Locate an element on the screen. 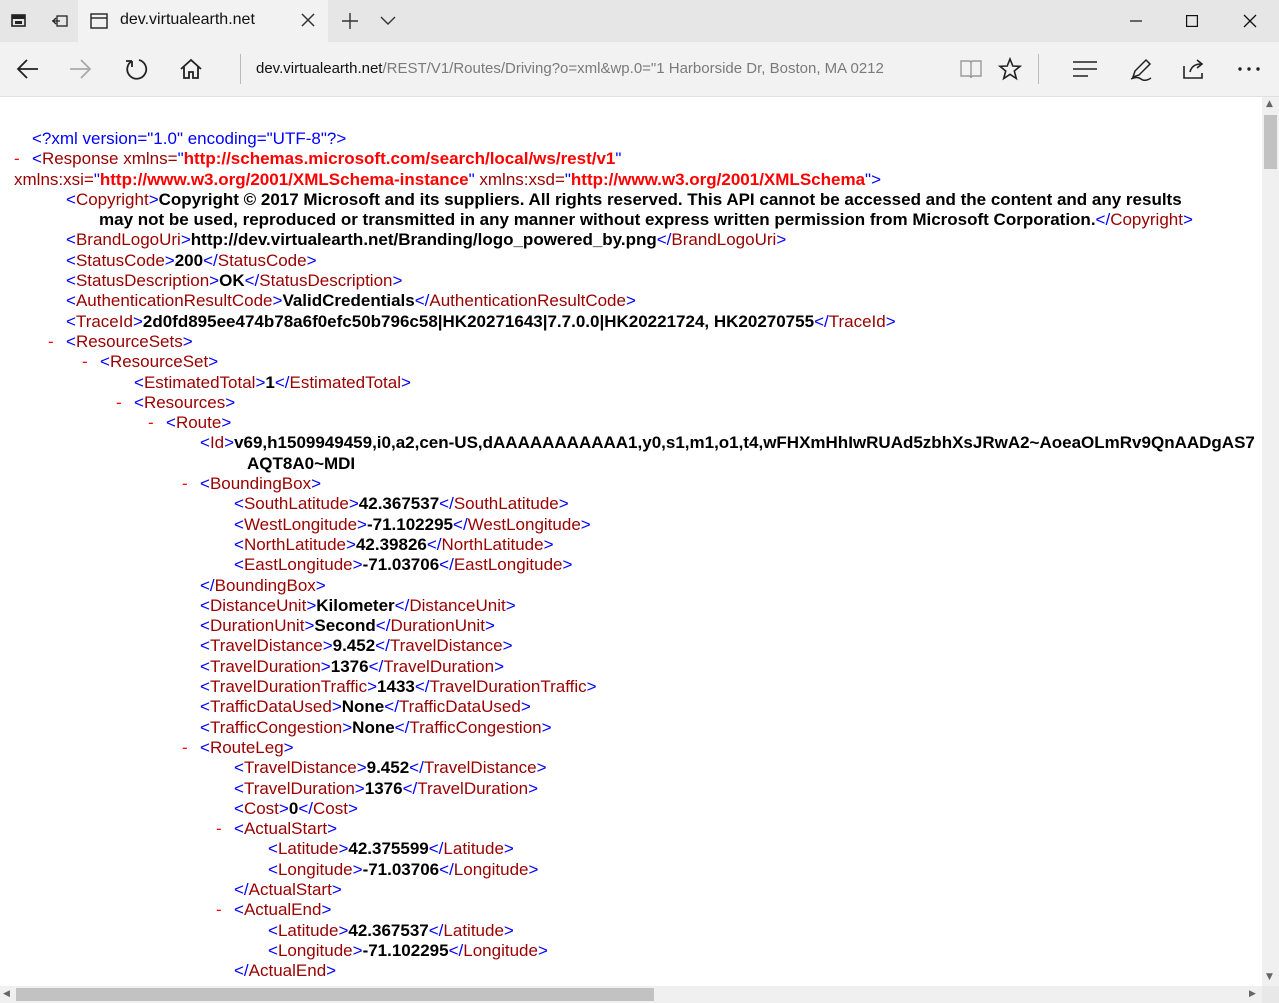 The height and width of the screenshot is (1003, 1279). xml-line-end-longitude: <Longitude>-71.102295</Longitude> is located at coordinates (408, 950).